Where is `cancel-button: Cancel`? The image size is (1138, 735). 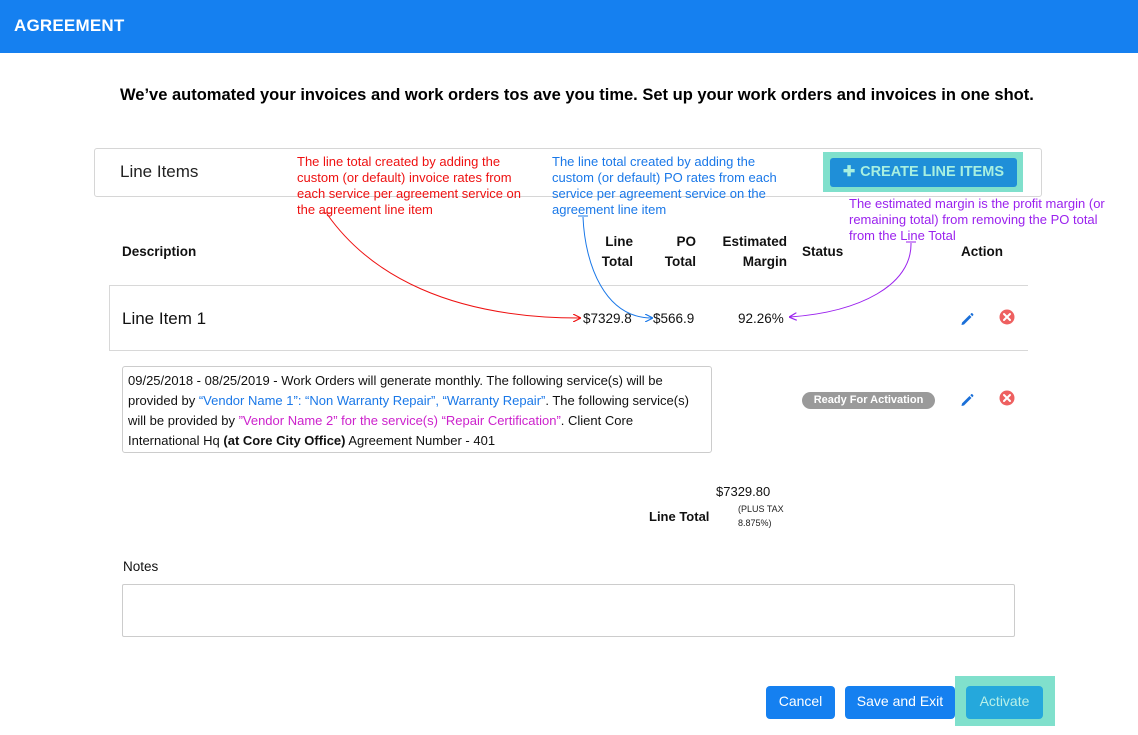 cancel-button: Cancel is located at coordinates (800, 702).